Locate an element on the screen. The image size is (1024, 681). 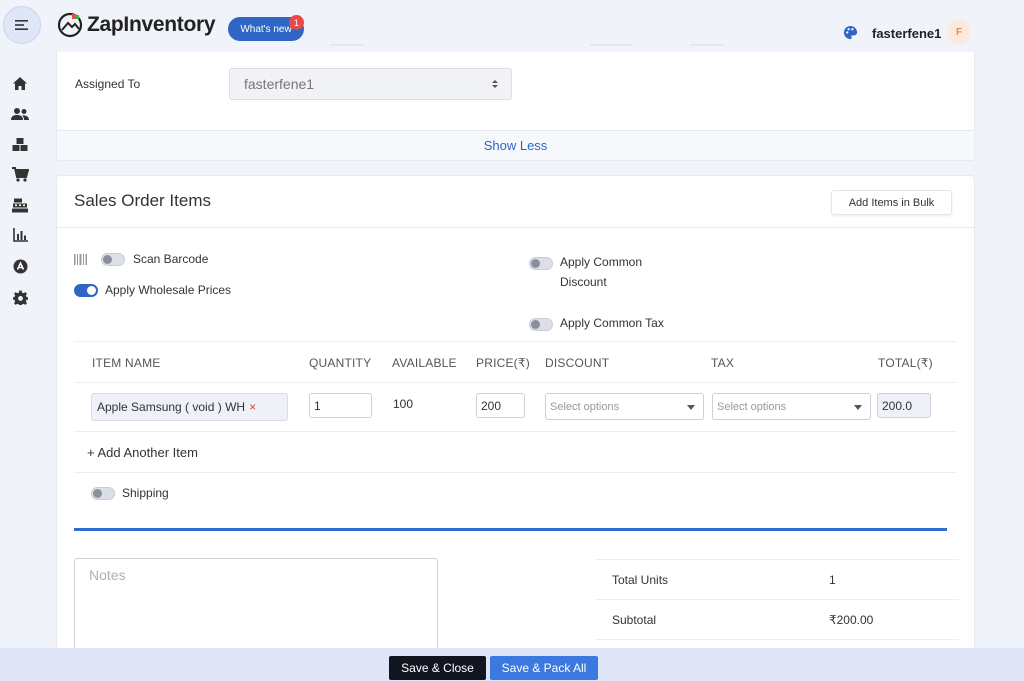
apply-common-discount-label: Apply Common is located at coordinates (601, 262).